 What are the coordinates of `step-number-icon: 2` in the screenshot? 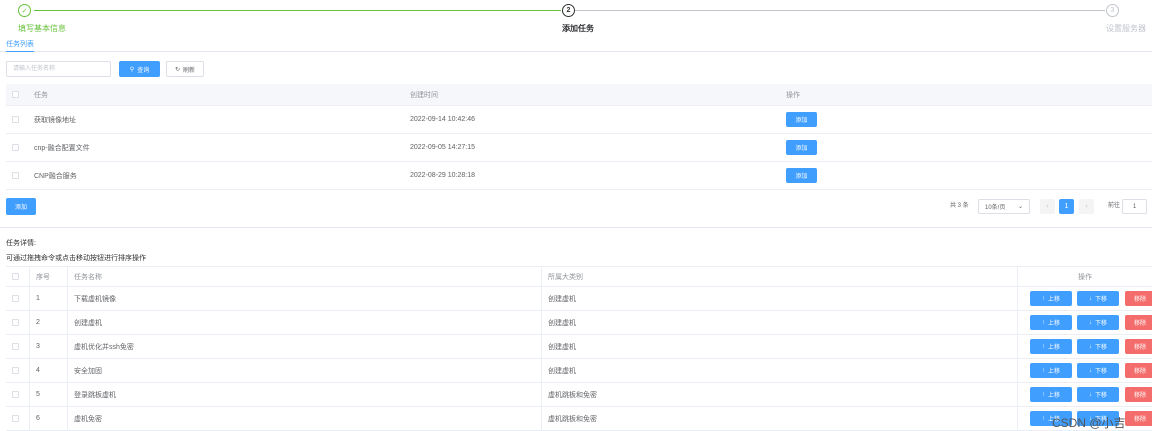 It's located at (568, 10).